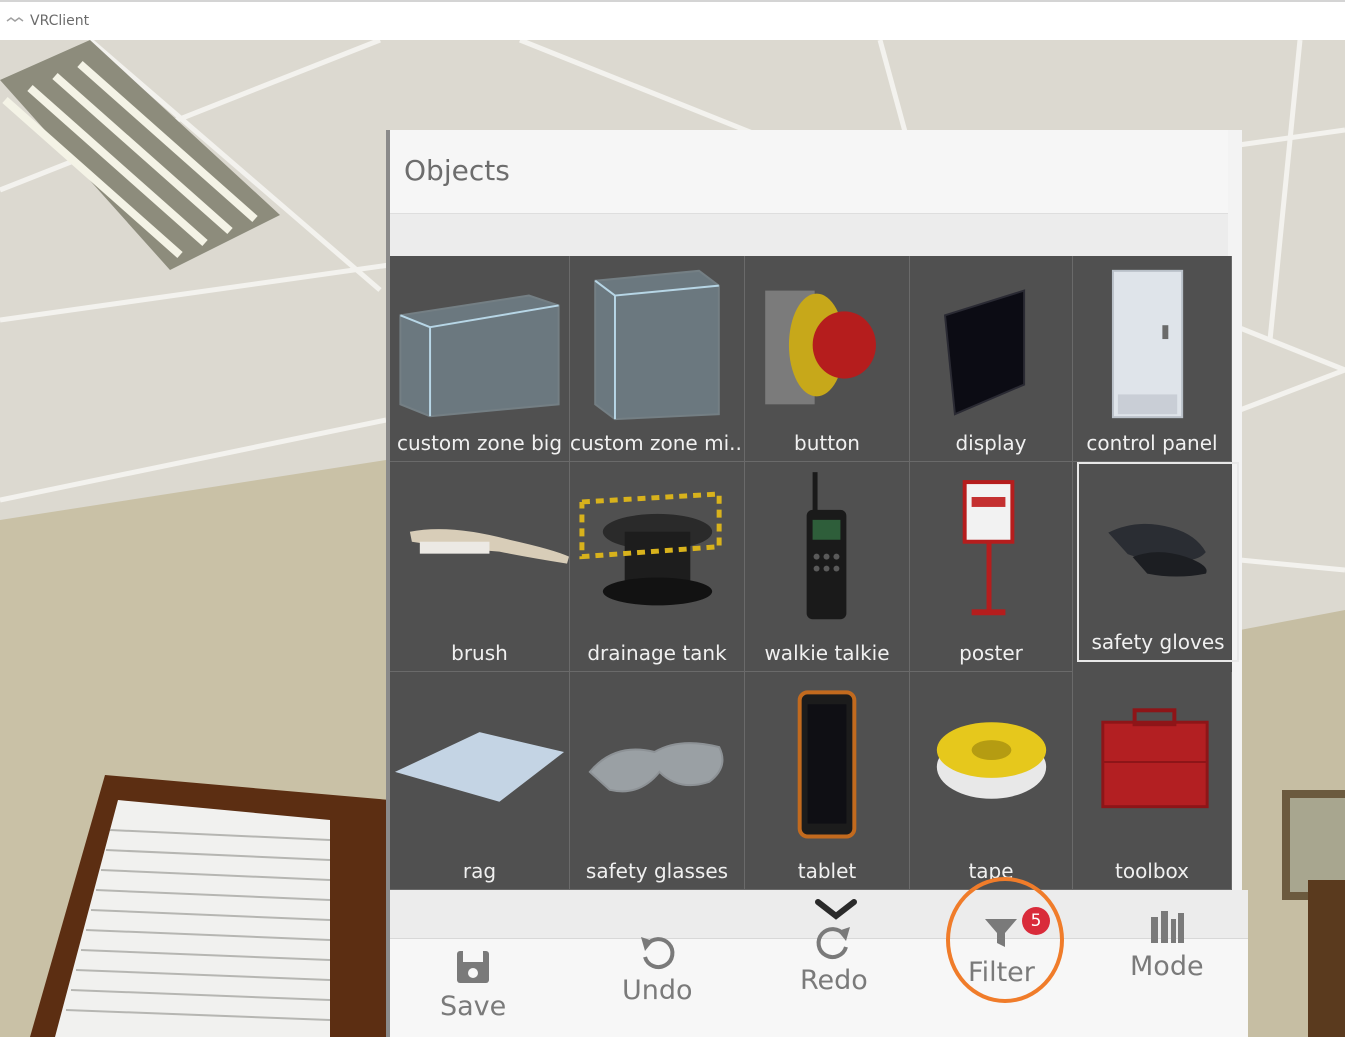  What do you see at coordinates (657, 345) in the screenshot?
I see `glass-cube-icon` at bounding box center [657, 345].